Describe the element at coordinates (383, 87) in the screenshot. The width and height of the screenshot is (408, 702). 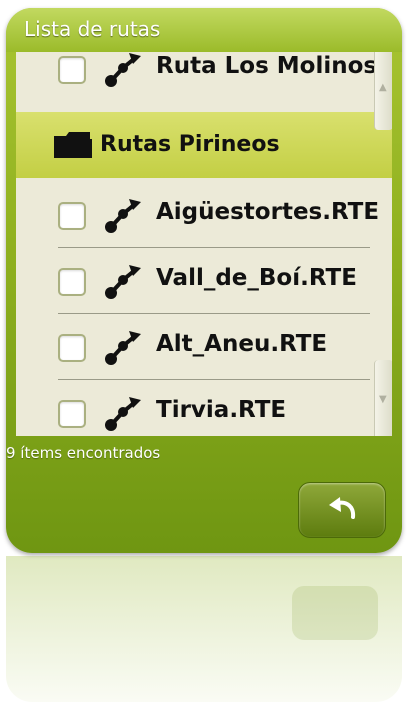
I see `arrow-up-icon: ▲` at that location.